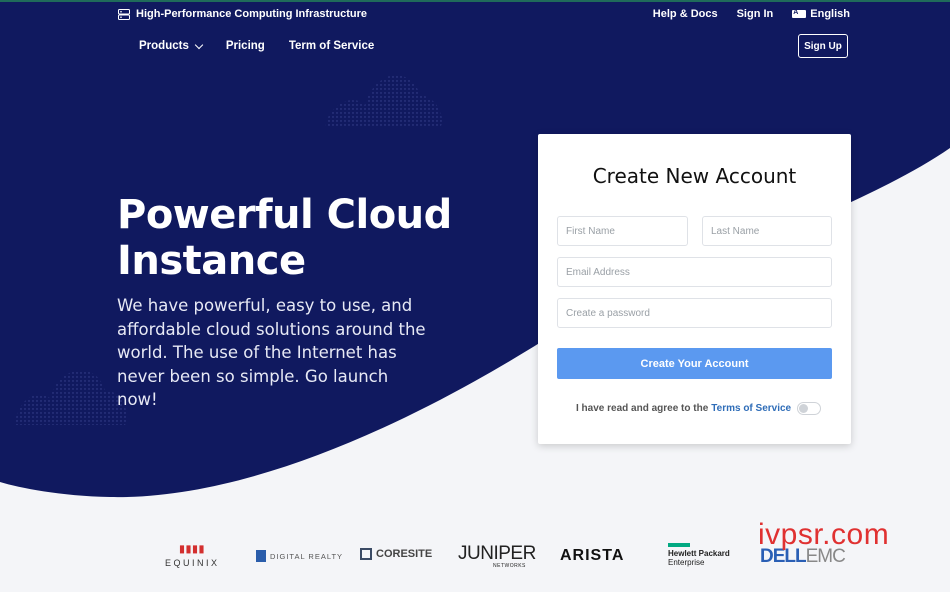 The height and width of the screenshot is (592, 950). I want to click on sign-in-link: Sign In, so click(755, 14).